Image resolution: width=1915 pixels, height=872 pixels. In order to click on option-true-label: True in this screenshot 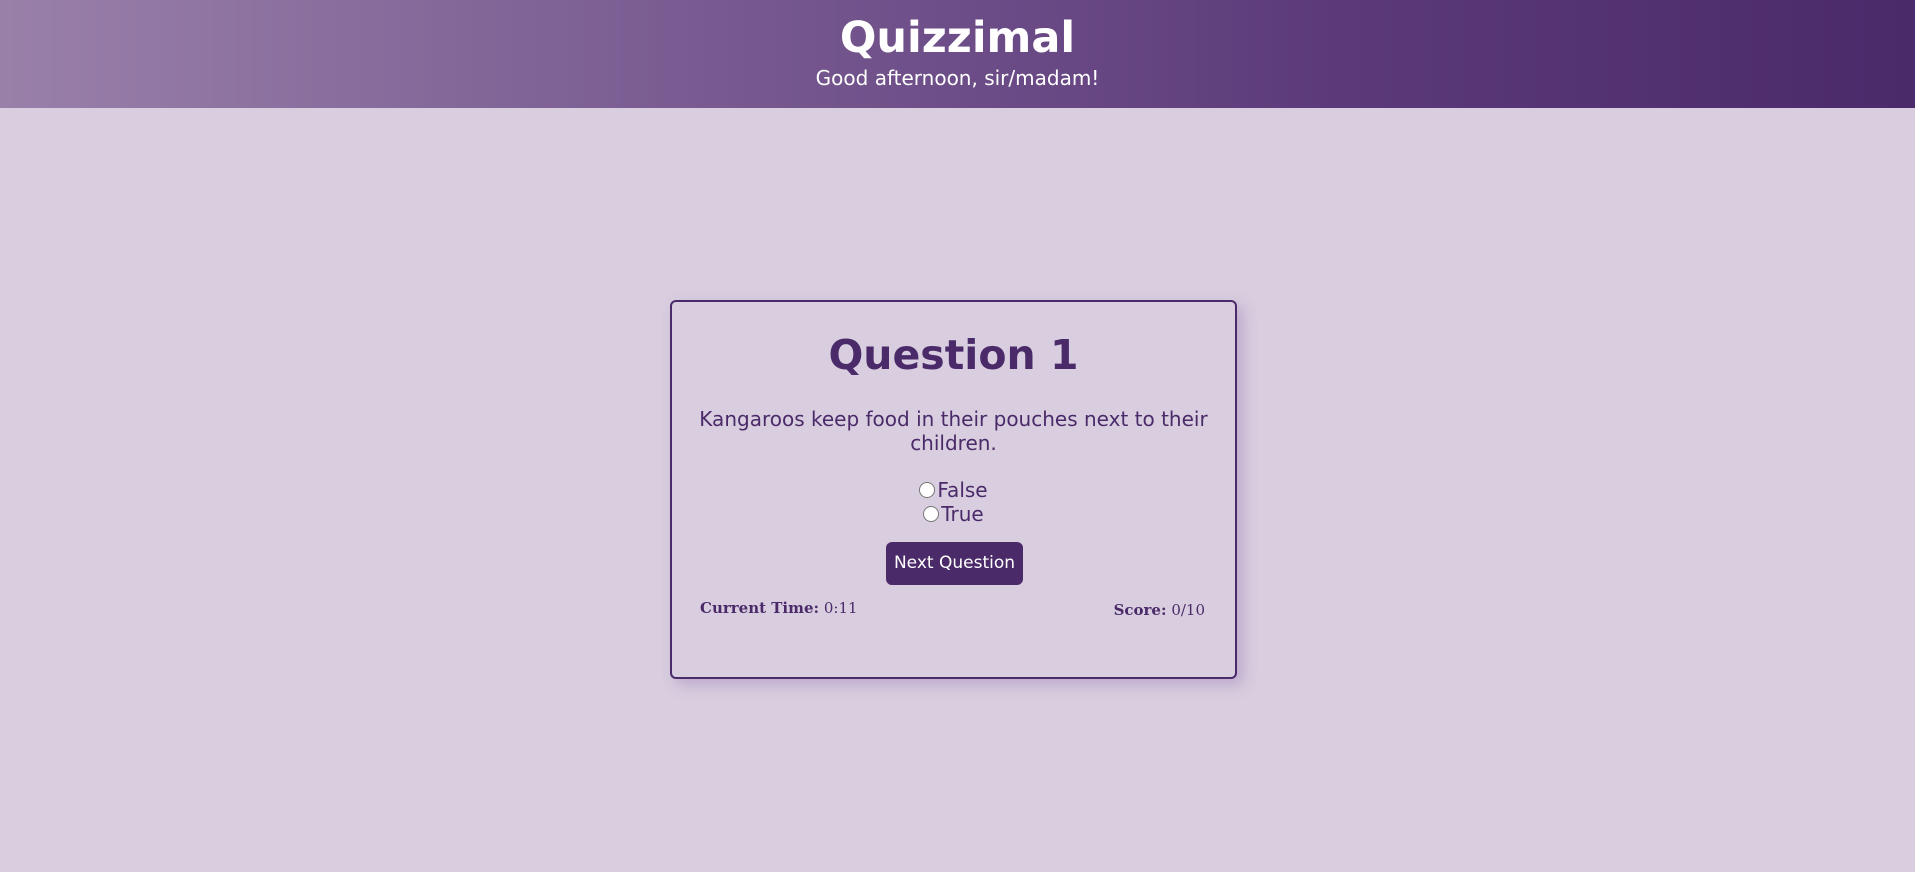, I will do `click(962, 514)`.